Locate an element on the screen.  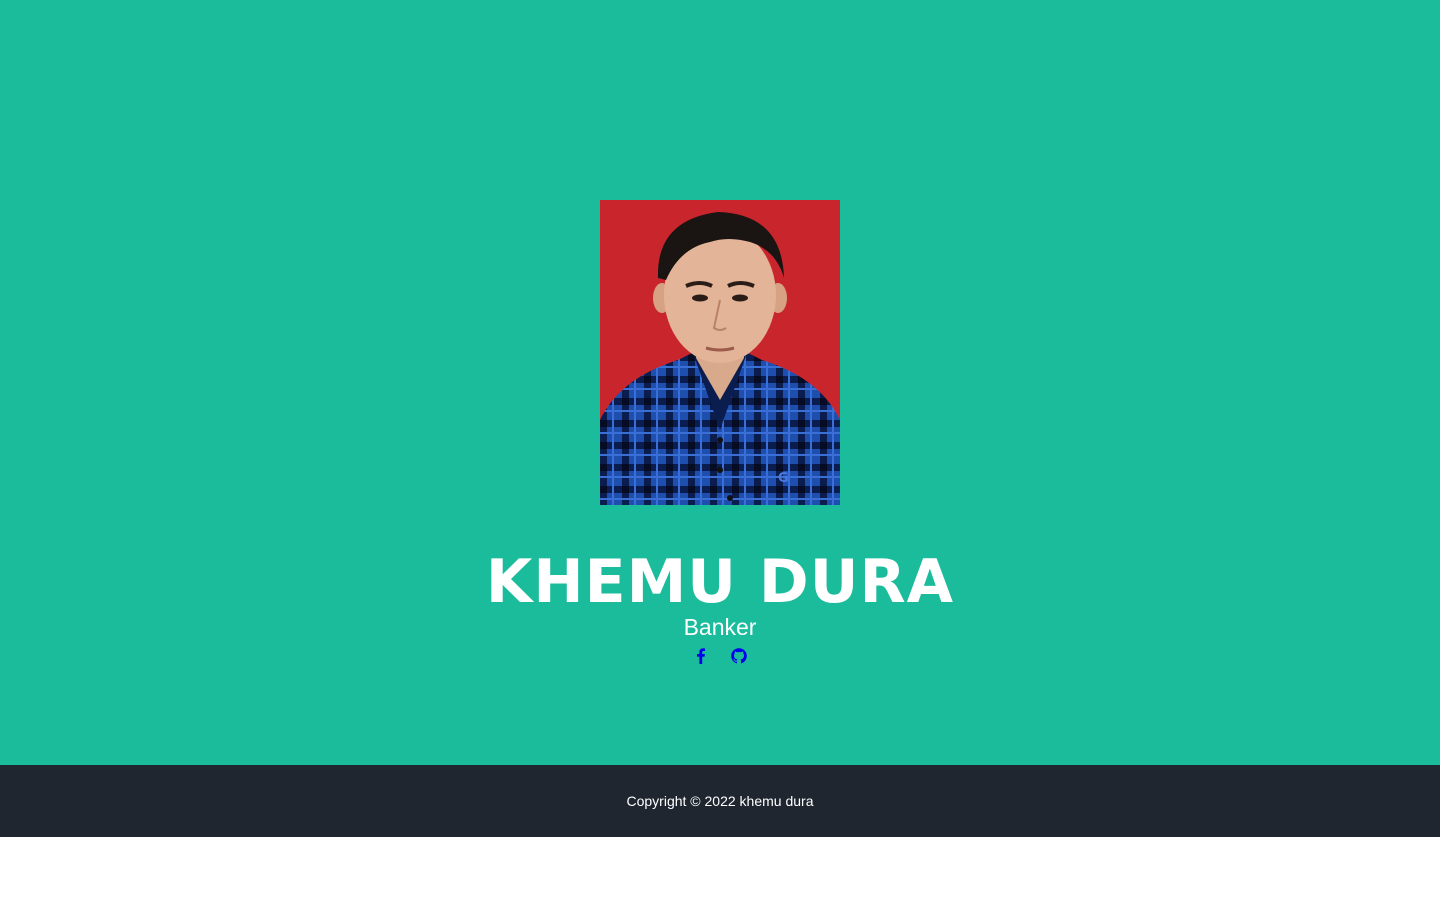
facebook-icon is located at coordinates (701, 656).